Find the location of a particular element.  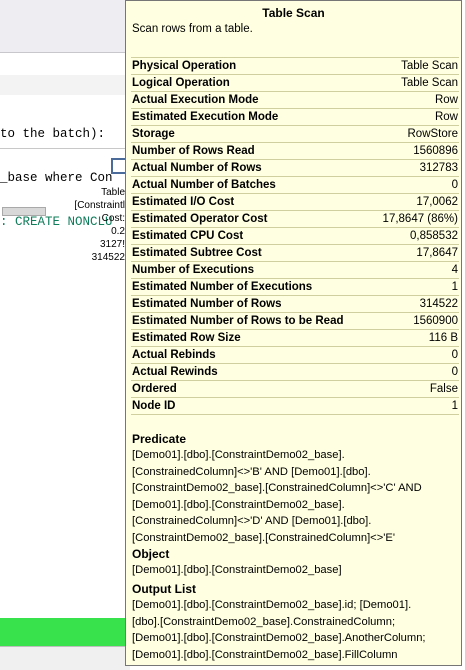

property-value: 0,858532 is located at coordinates (434, 236).